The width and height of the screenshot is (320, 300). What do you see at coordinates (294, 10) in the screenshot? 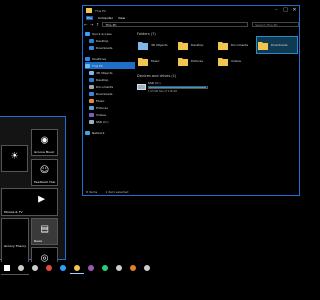
I see `close-button: ✕` at bounding box center [294, 10].